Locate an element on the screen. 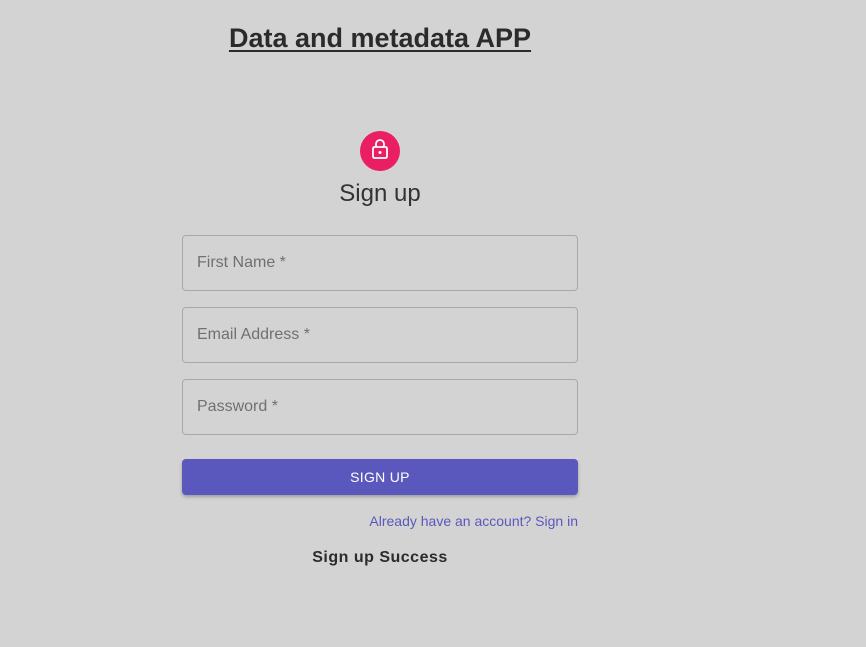 The image size is (866, 647). password-input is located at coordinates (380, 407).